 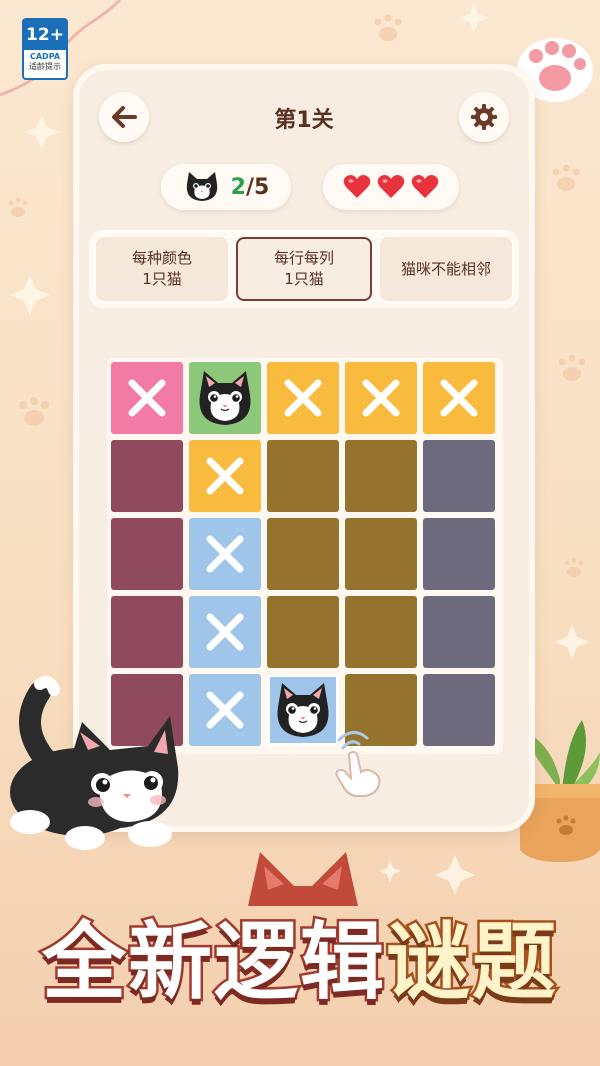 I want to click on gear-icon, so click(x=484, y=117).